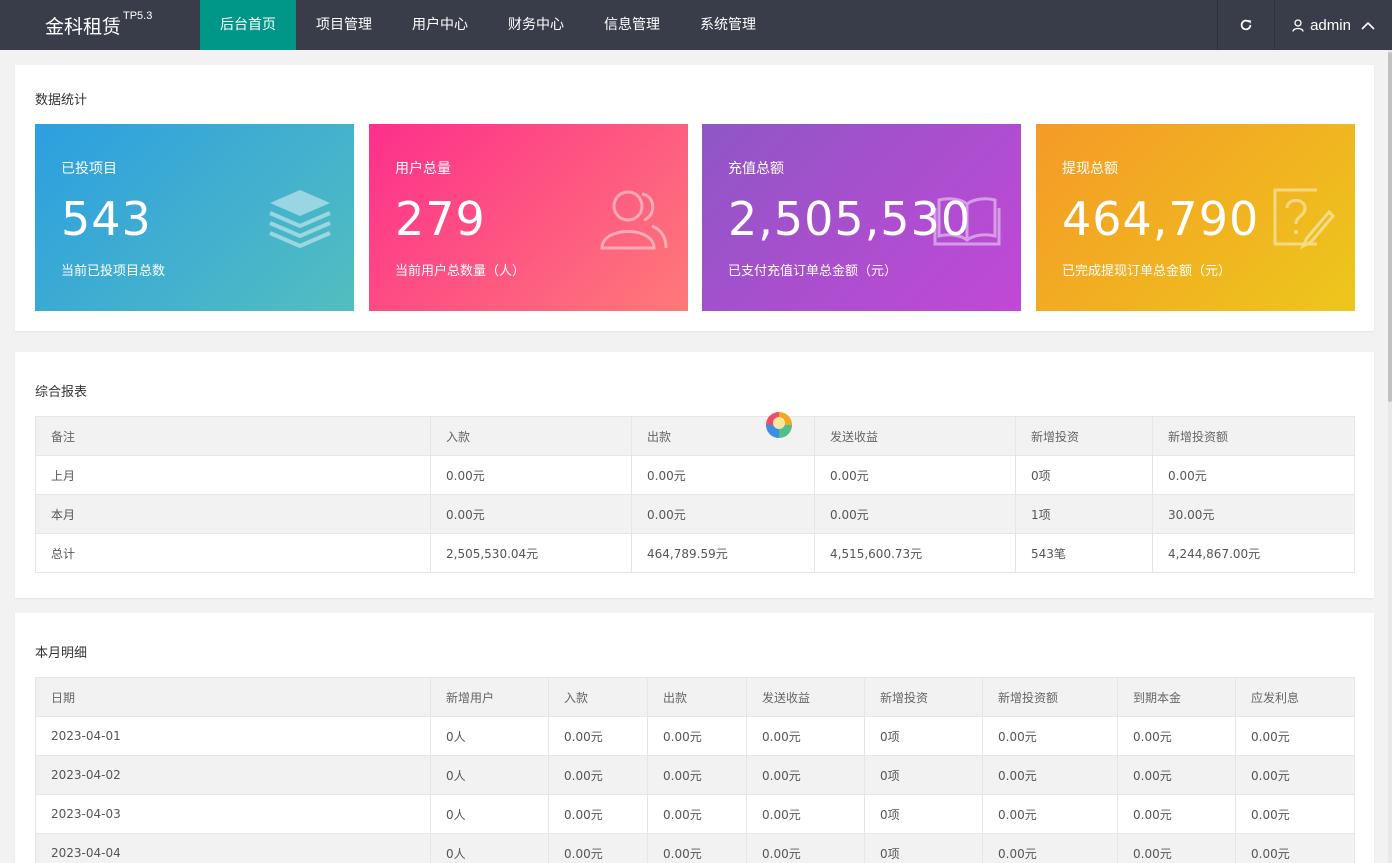  What do you see at coordinates (1090, 169) in the screenshot?
I see `card-label: 提现总额` at bounding box center [1090, 169].